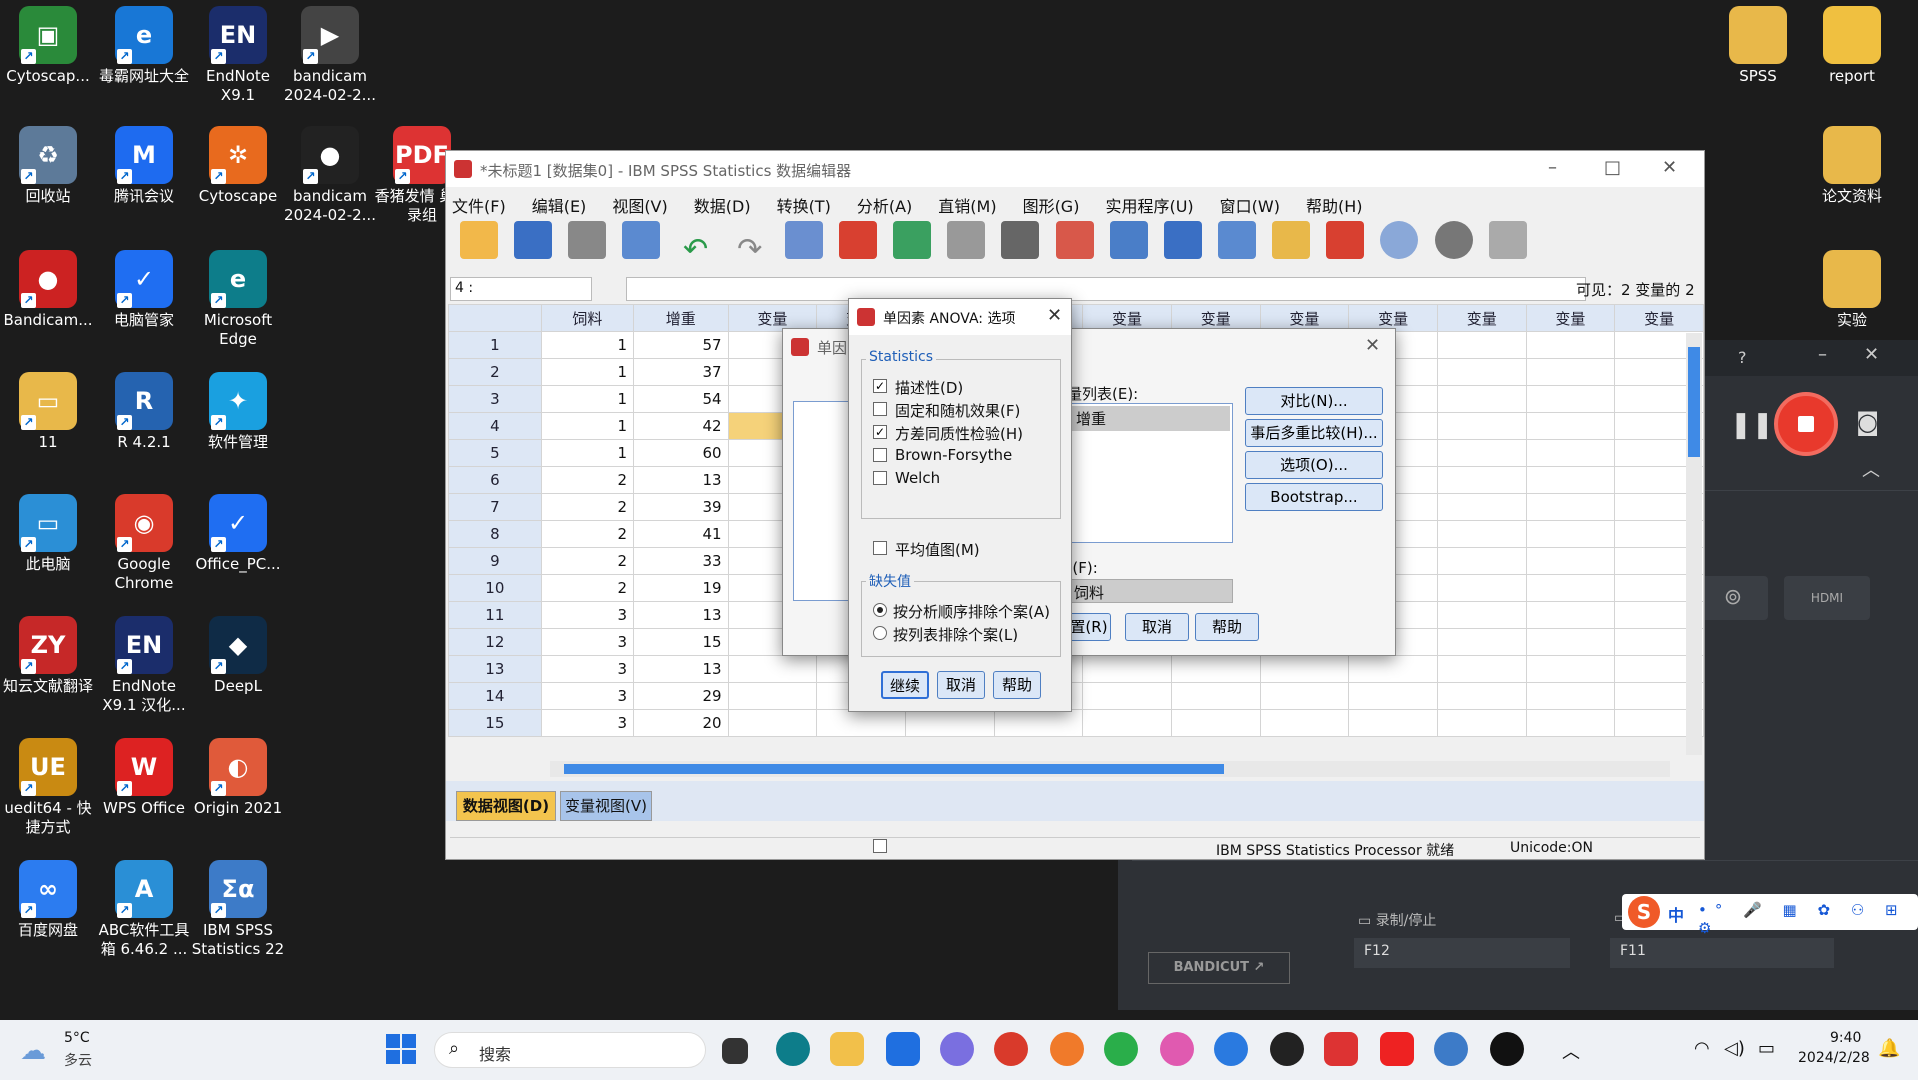 Image resolution: width=1918 pixels, height=1080 pixels. I want to click on data-cell: 15, so click(681, 642).